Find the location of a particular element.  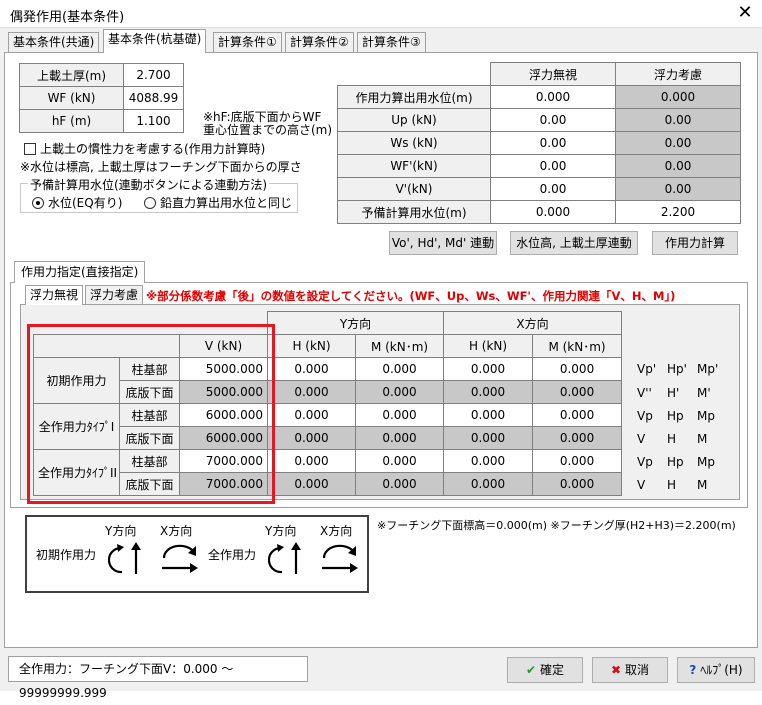

soil-thickness-label: 上載土厚(m) is located at coordinates (71, 75).